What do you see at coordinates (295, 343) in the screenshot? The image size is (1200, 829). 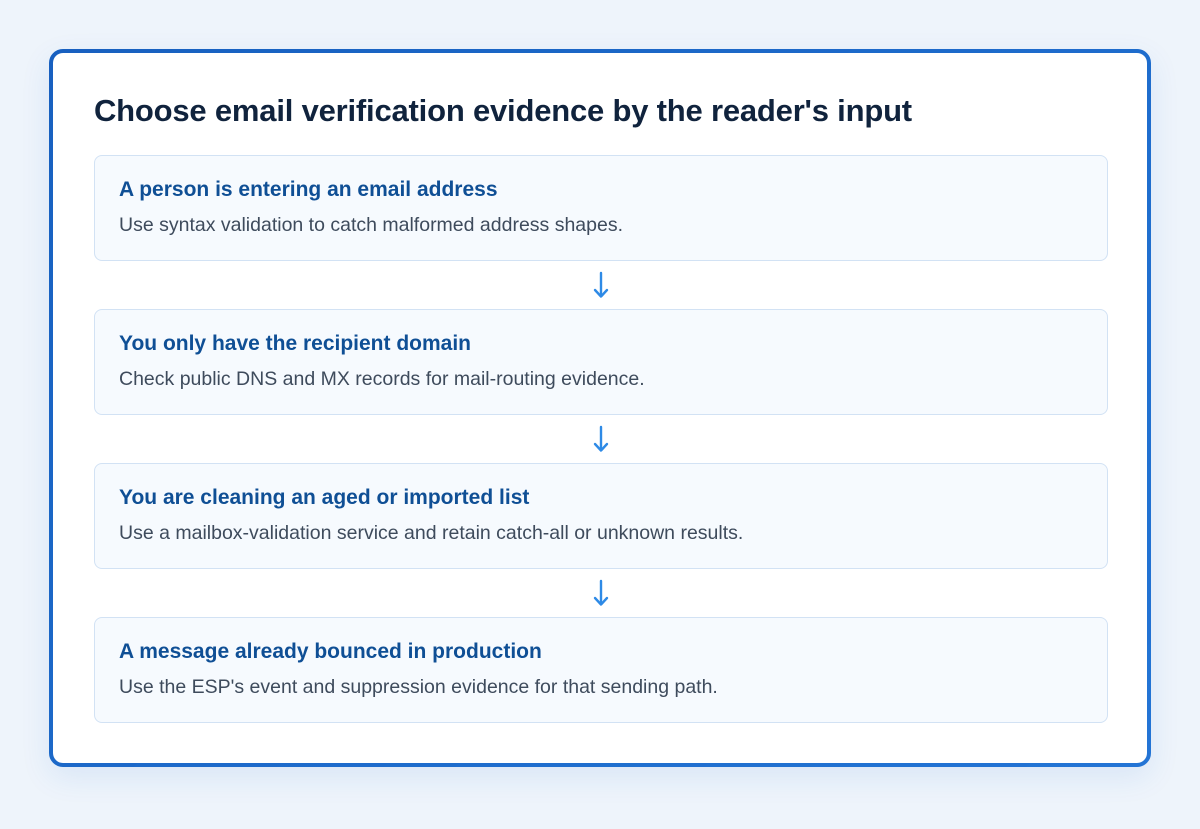 I see `step-title: You only have the recipient domain` at bounding box center [295, 343].